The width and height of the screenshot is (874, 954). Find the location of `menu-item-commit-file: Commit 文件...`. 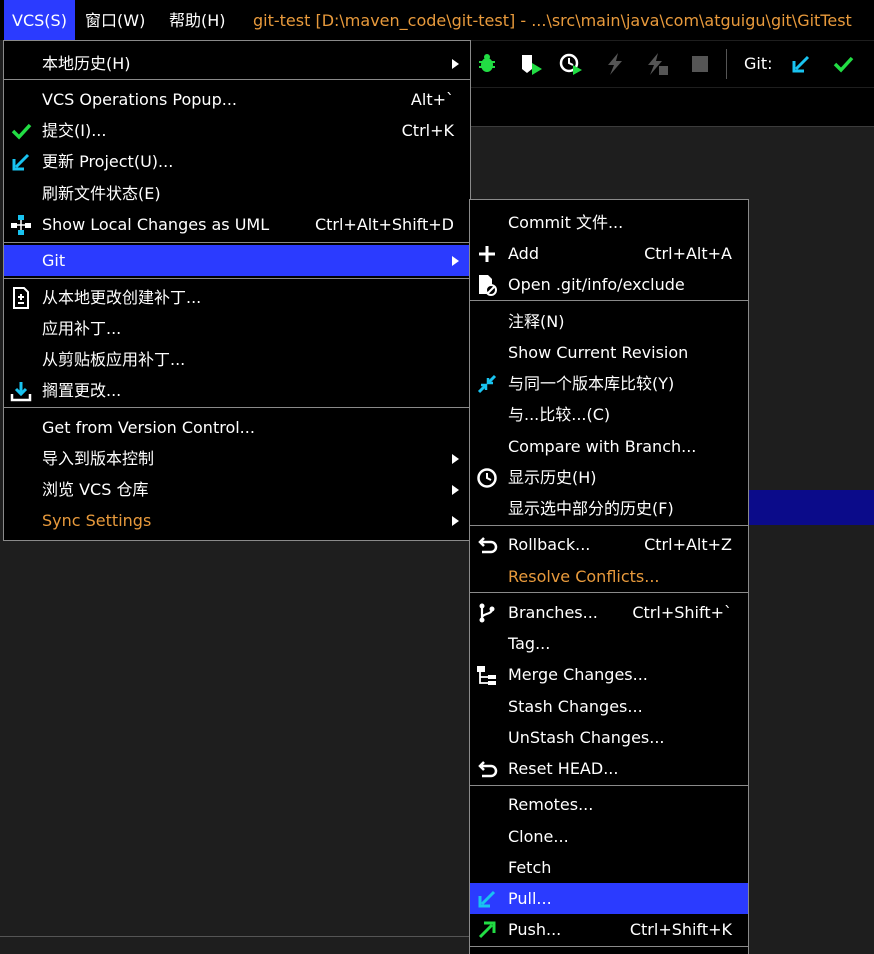

menu-item-commit-file: Commit 文件... is located at coordinates (609, 222).